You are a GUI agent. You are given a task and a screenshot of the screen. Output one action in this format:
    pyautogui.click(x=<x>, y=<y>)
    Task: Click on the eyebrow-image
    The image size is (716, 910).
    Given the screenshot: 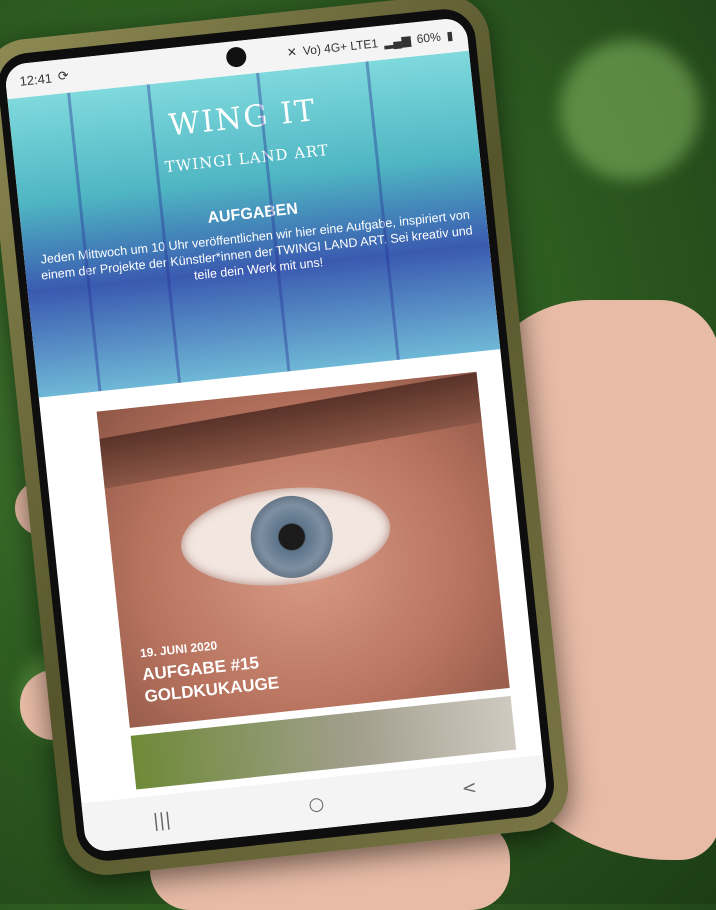 What is the action you would take?
    pyautogui.click(x=290, y=430)
    